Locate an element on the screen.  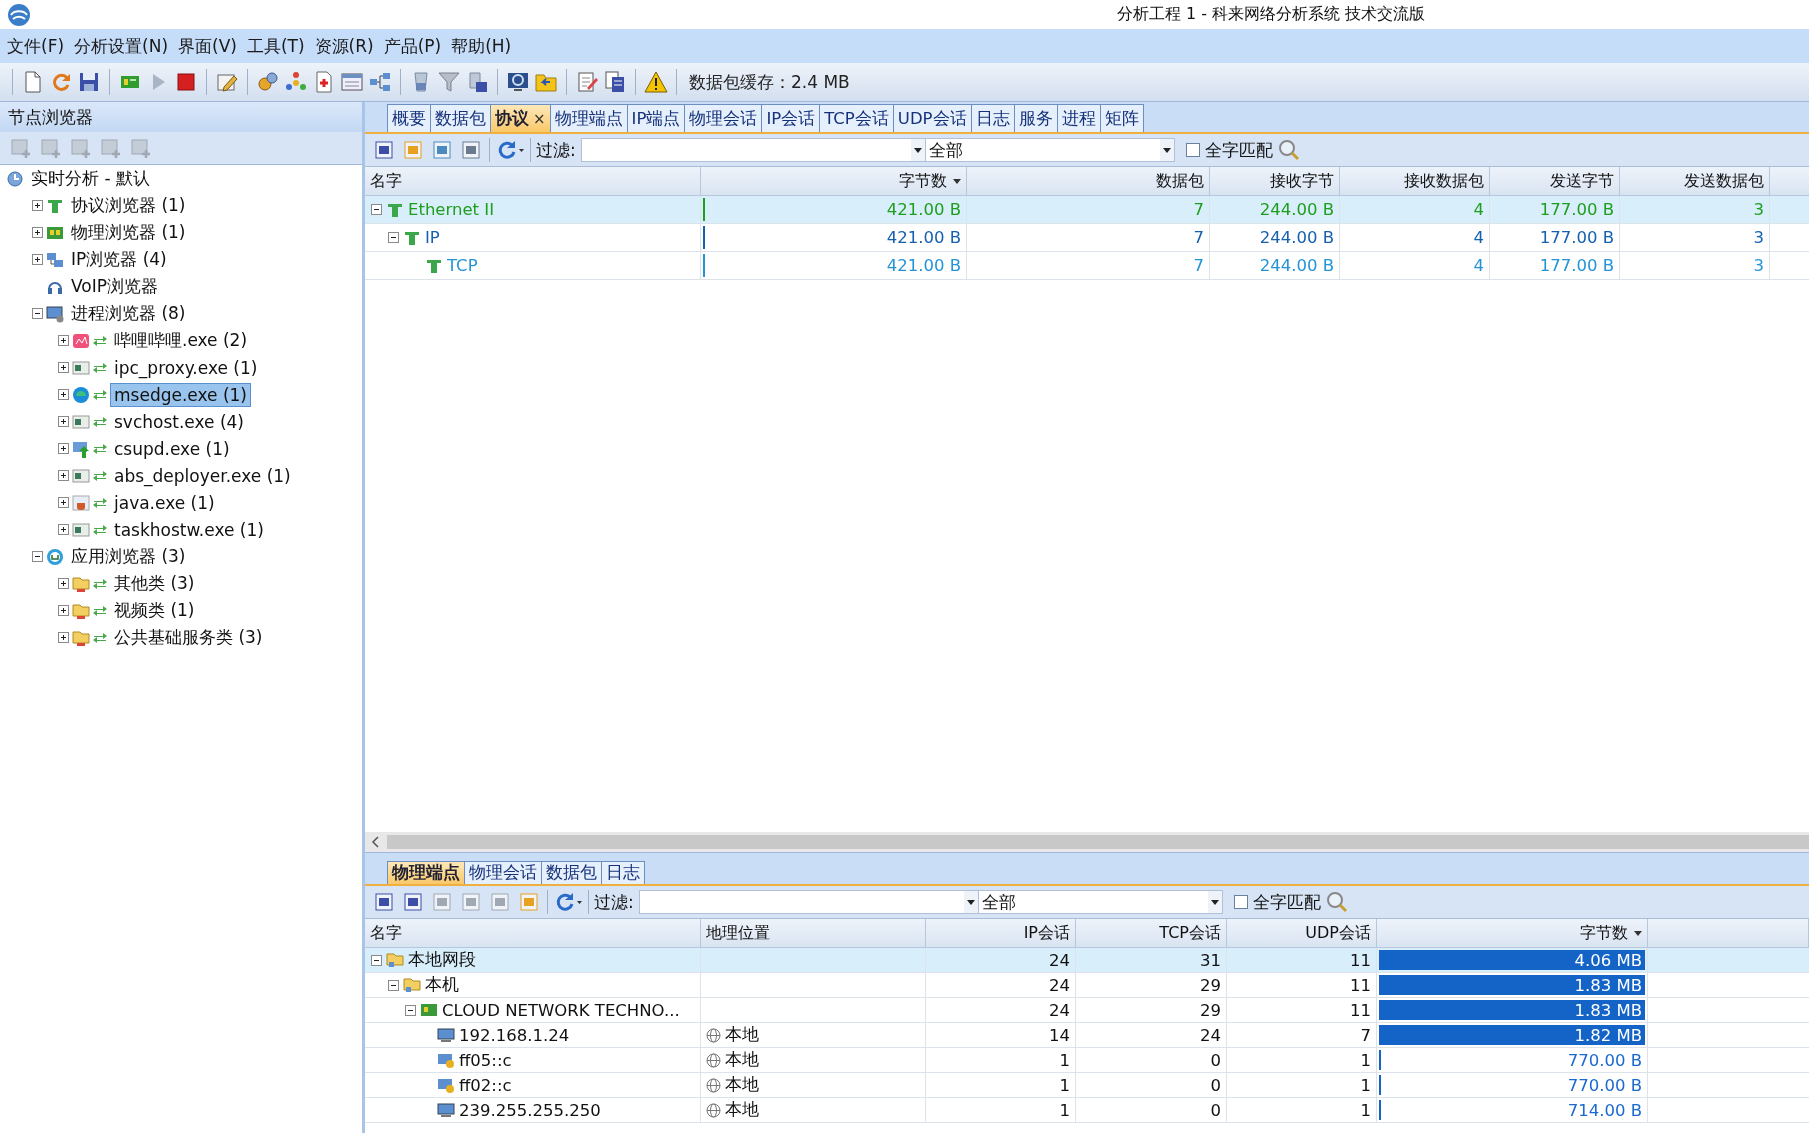
column-header: 数据包 is located at coordinates (1088, 181).